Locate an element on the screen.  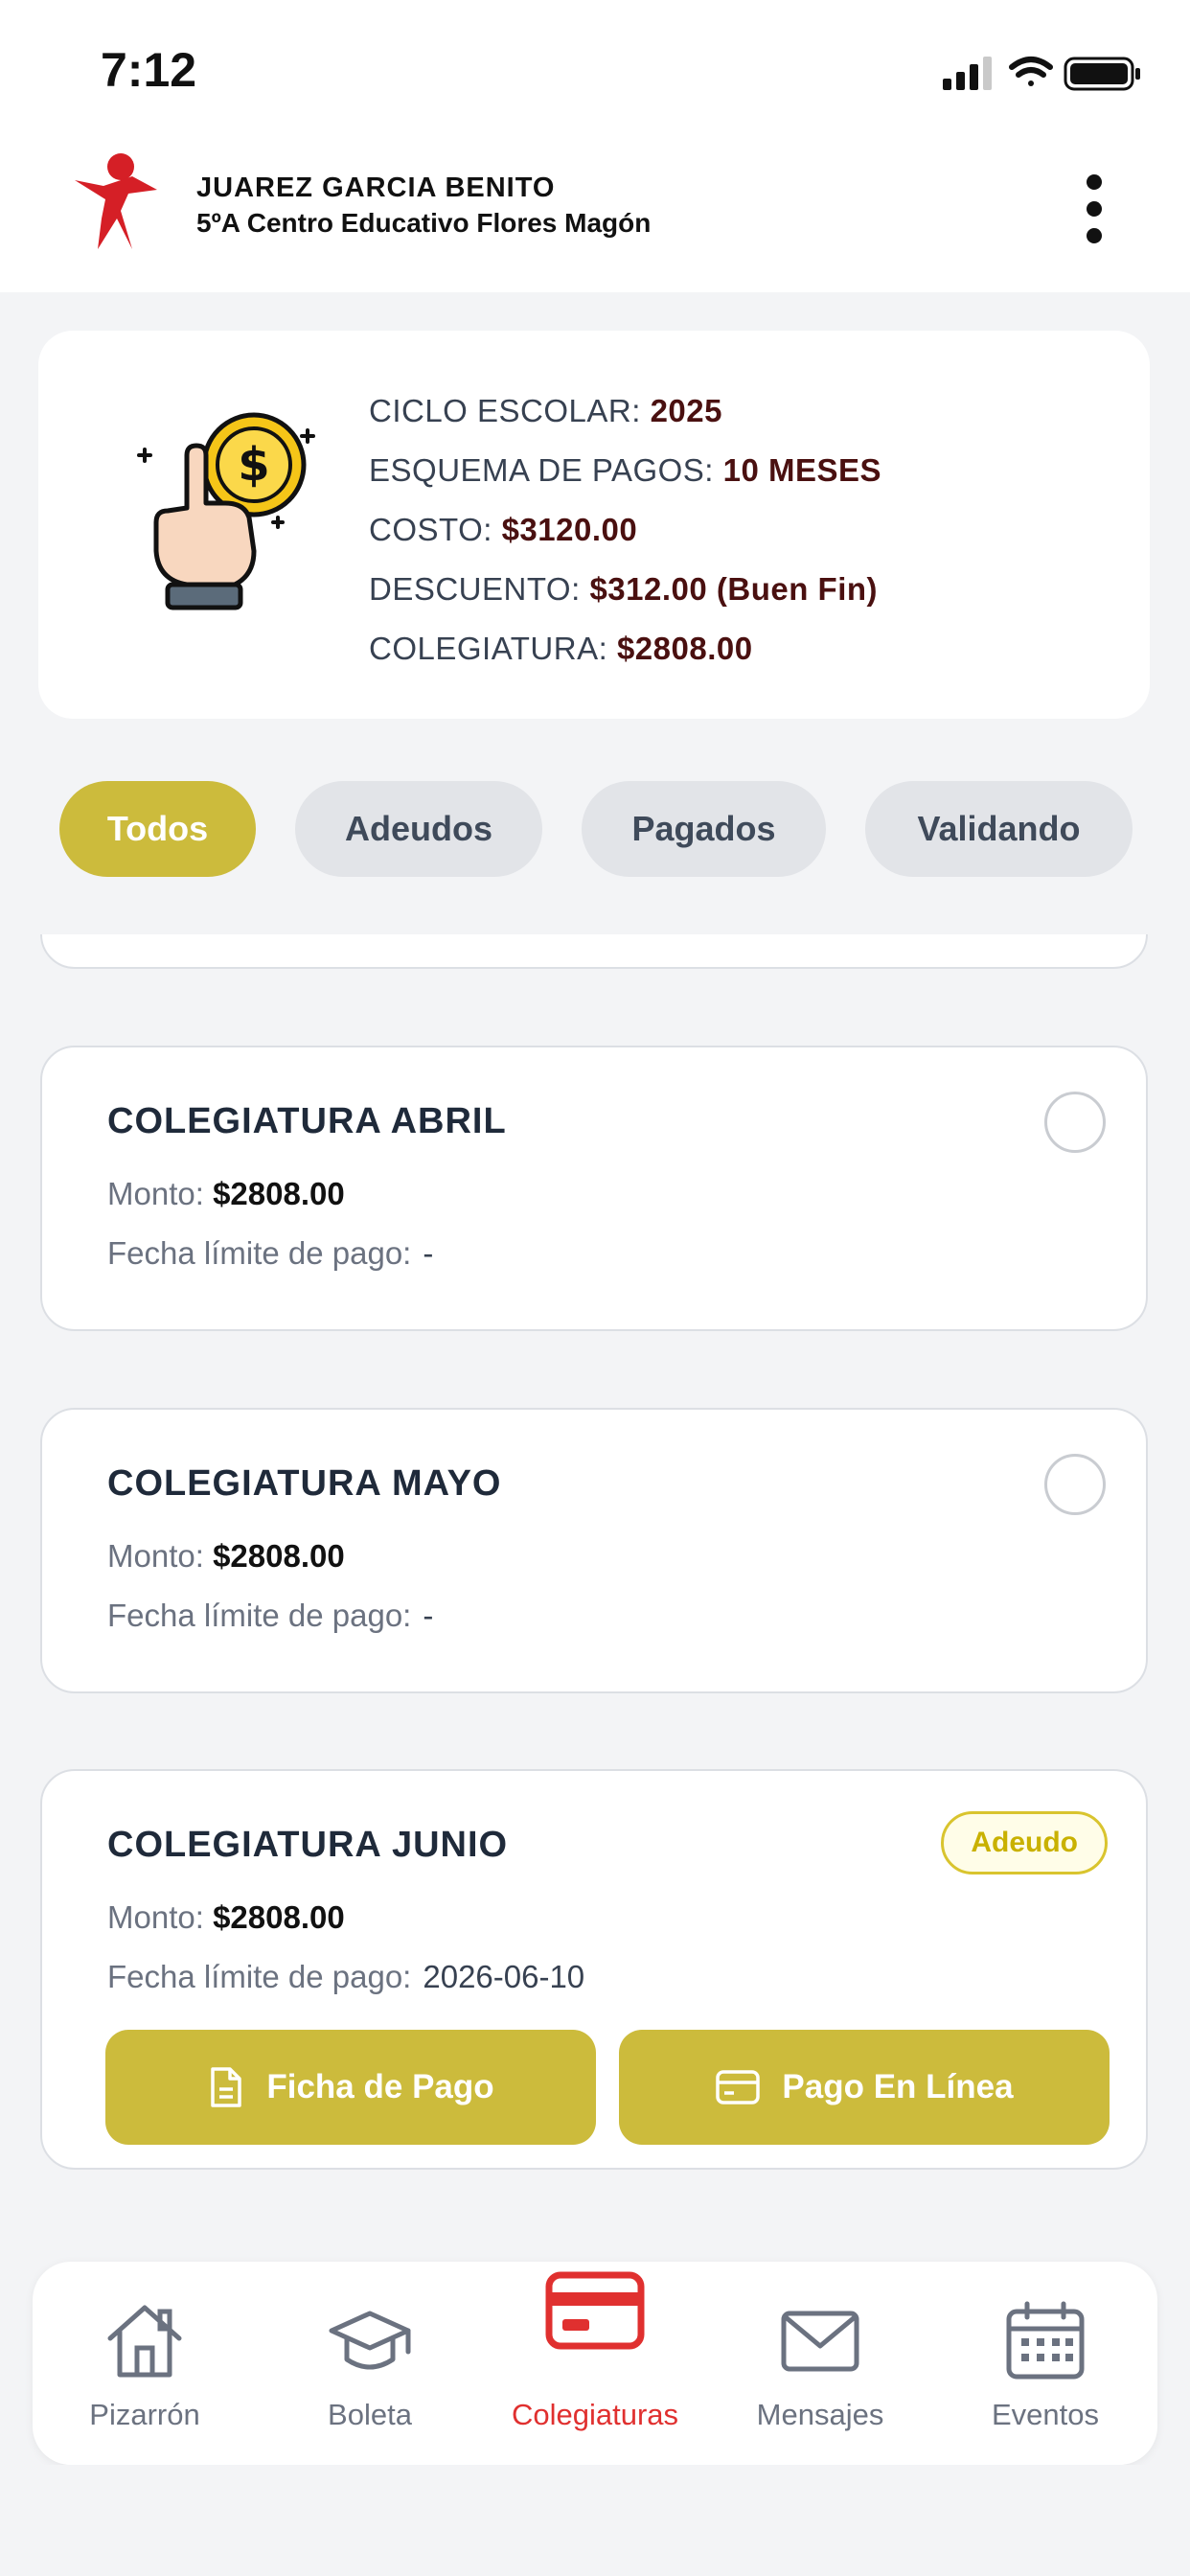
ficha-de-pago-button: Ficha de Pago is located at coordinates (350, 2087).